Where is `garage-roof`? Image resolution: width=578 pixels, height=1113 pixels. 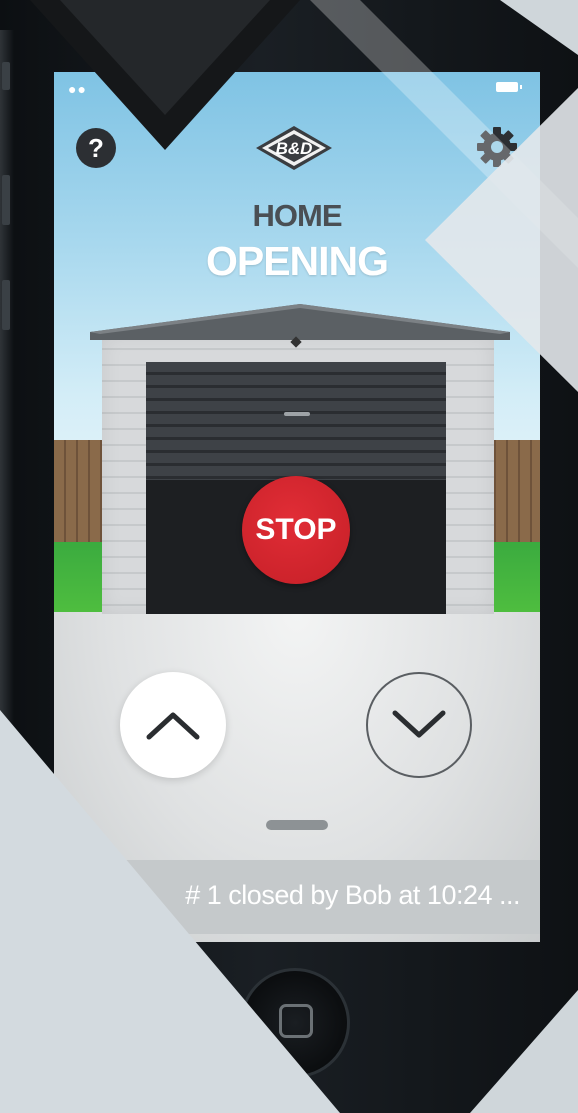 garage-roof is located at coordinates (300, 322).